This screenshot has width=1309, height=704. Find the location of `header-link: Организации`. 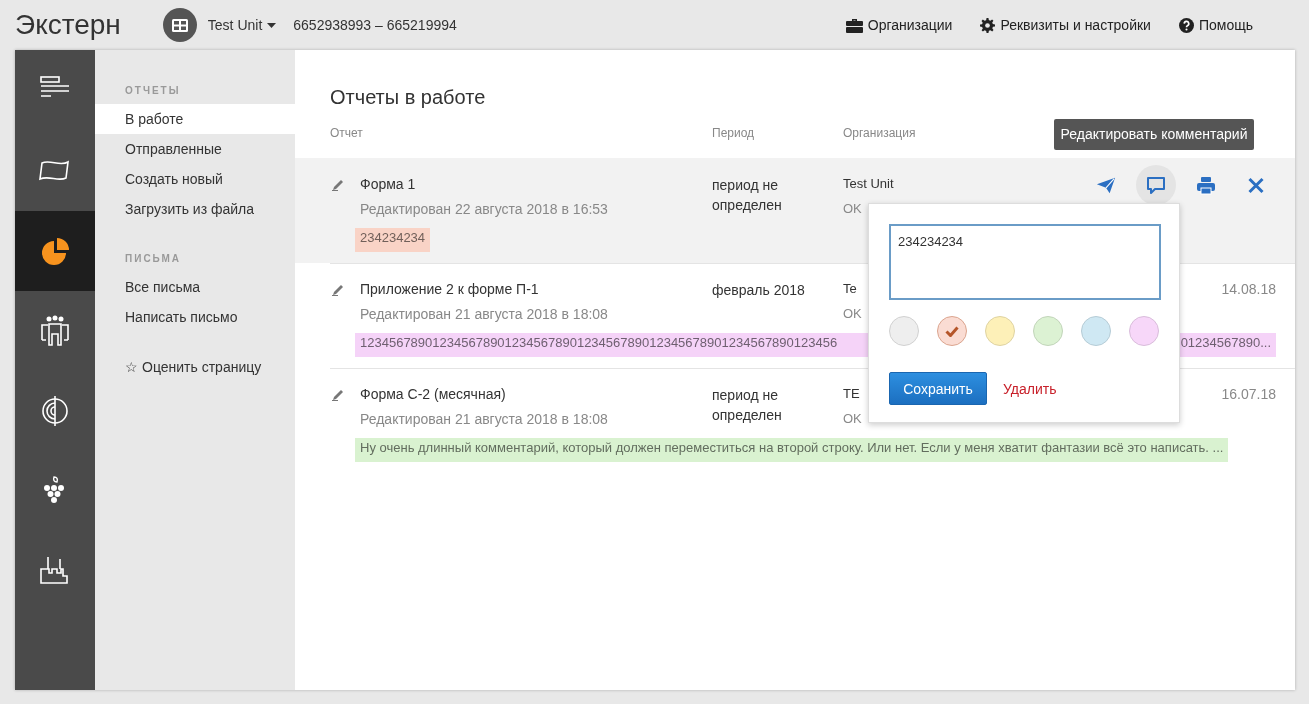

header-link: Организации is located at coordinates (910, 25).